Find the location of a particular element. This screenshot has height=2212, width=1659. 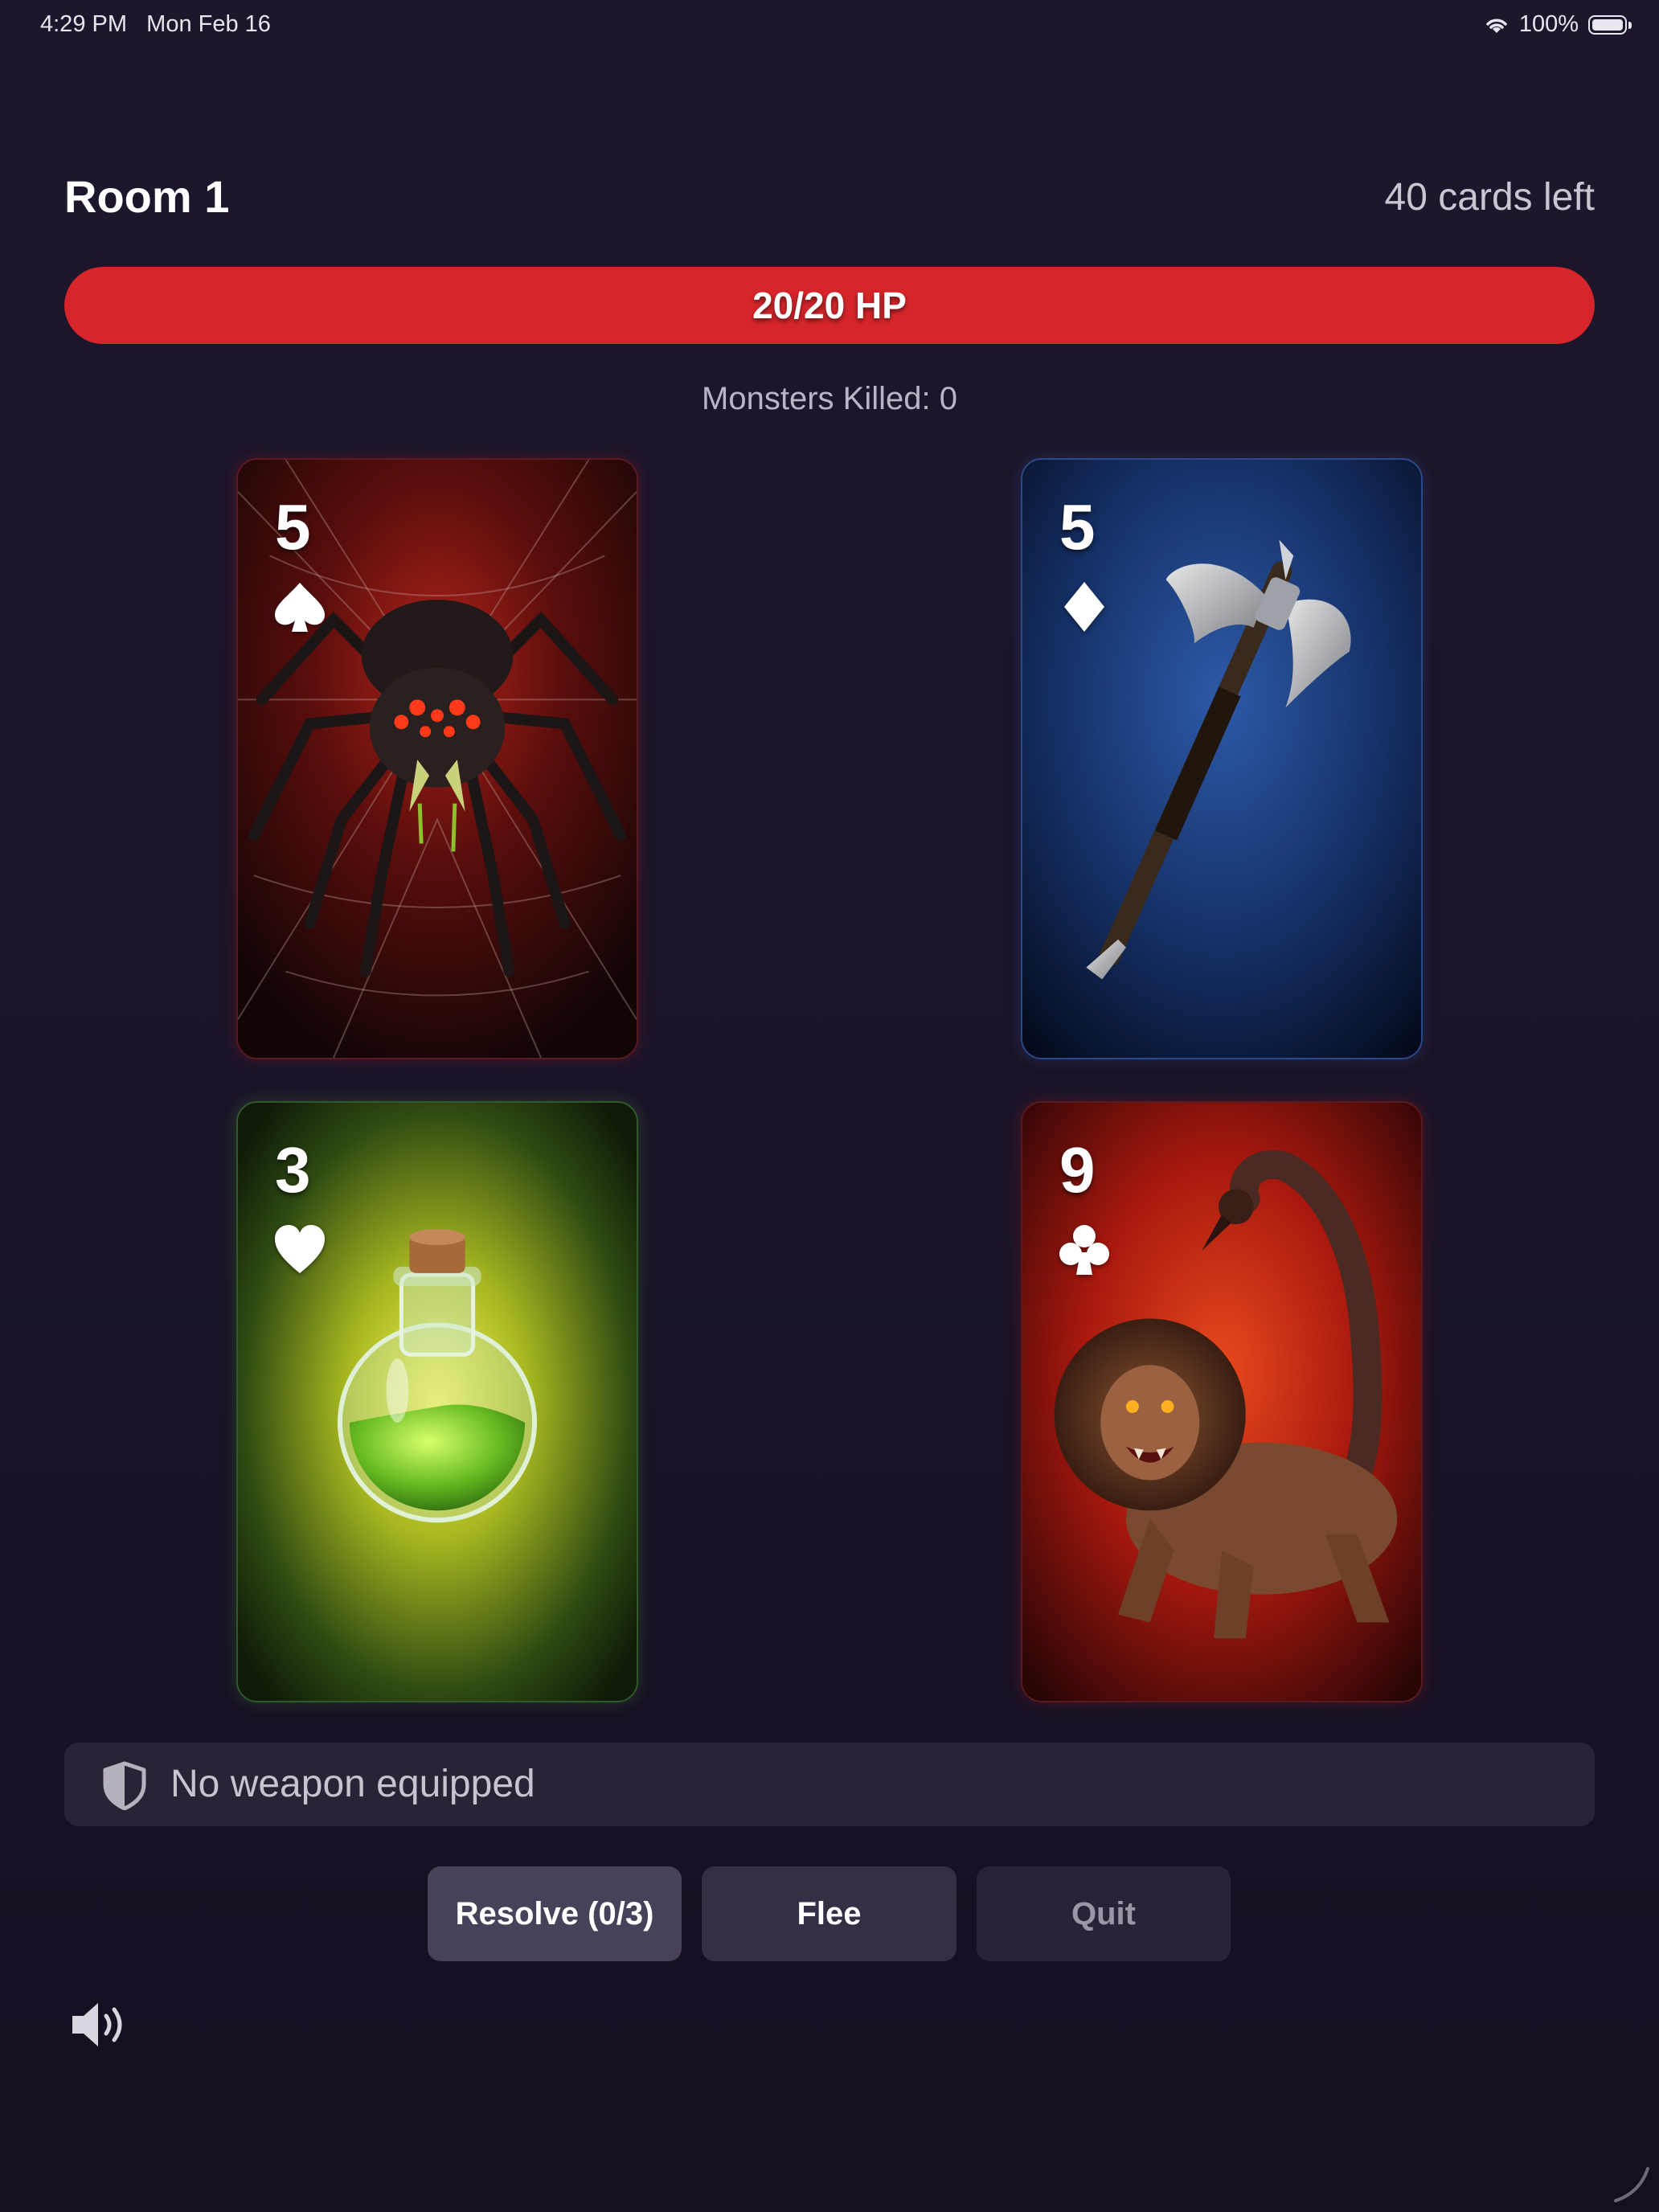

wifi-icon is located at coordinates (1496, 25).